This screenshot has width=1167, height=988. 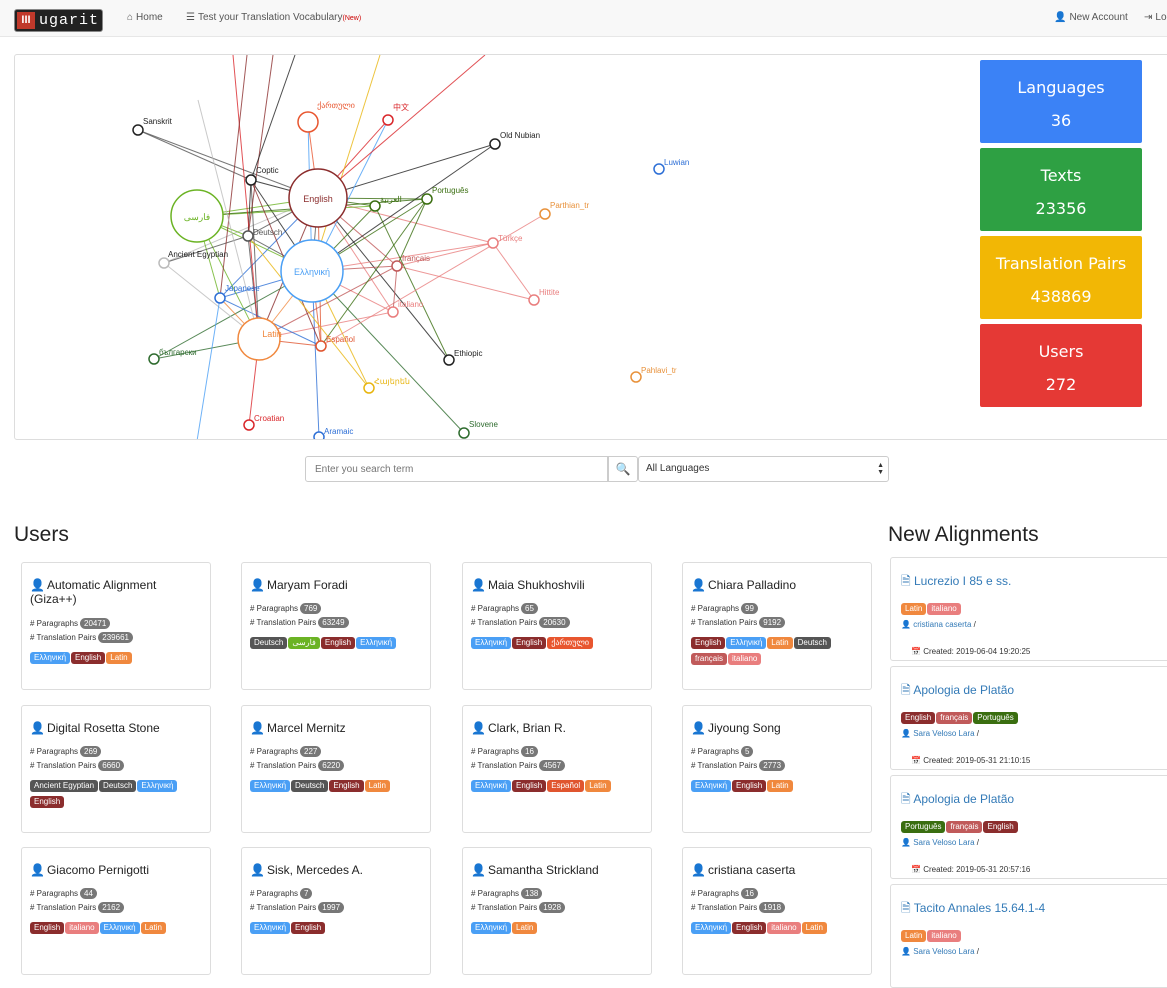 I want to click on alignment-title: 🗎 Apologia de Platão, so click(x=957, y=800).